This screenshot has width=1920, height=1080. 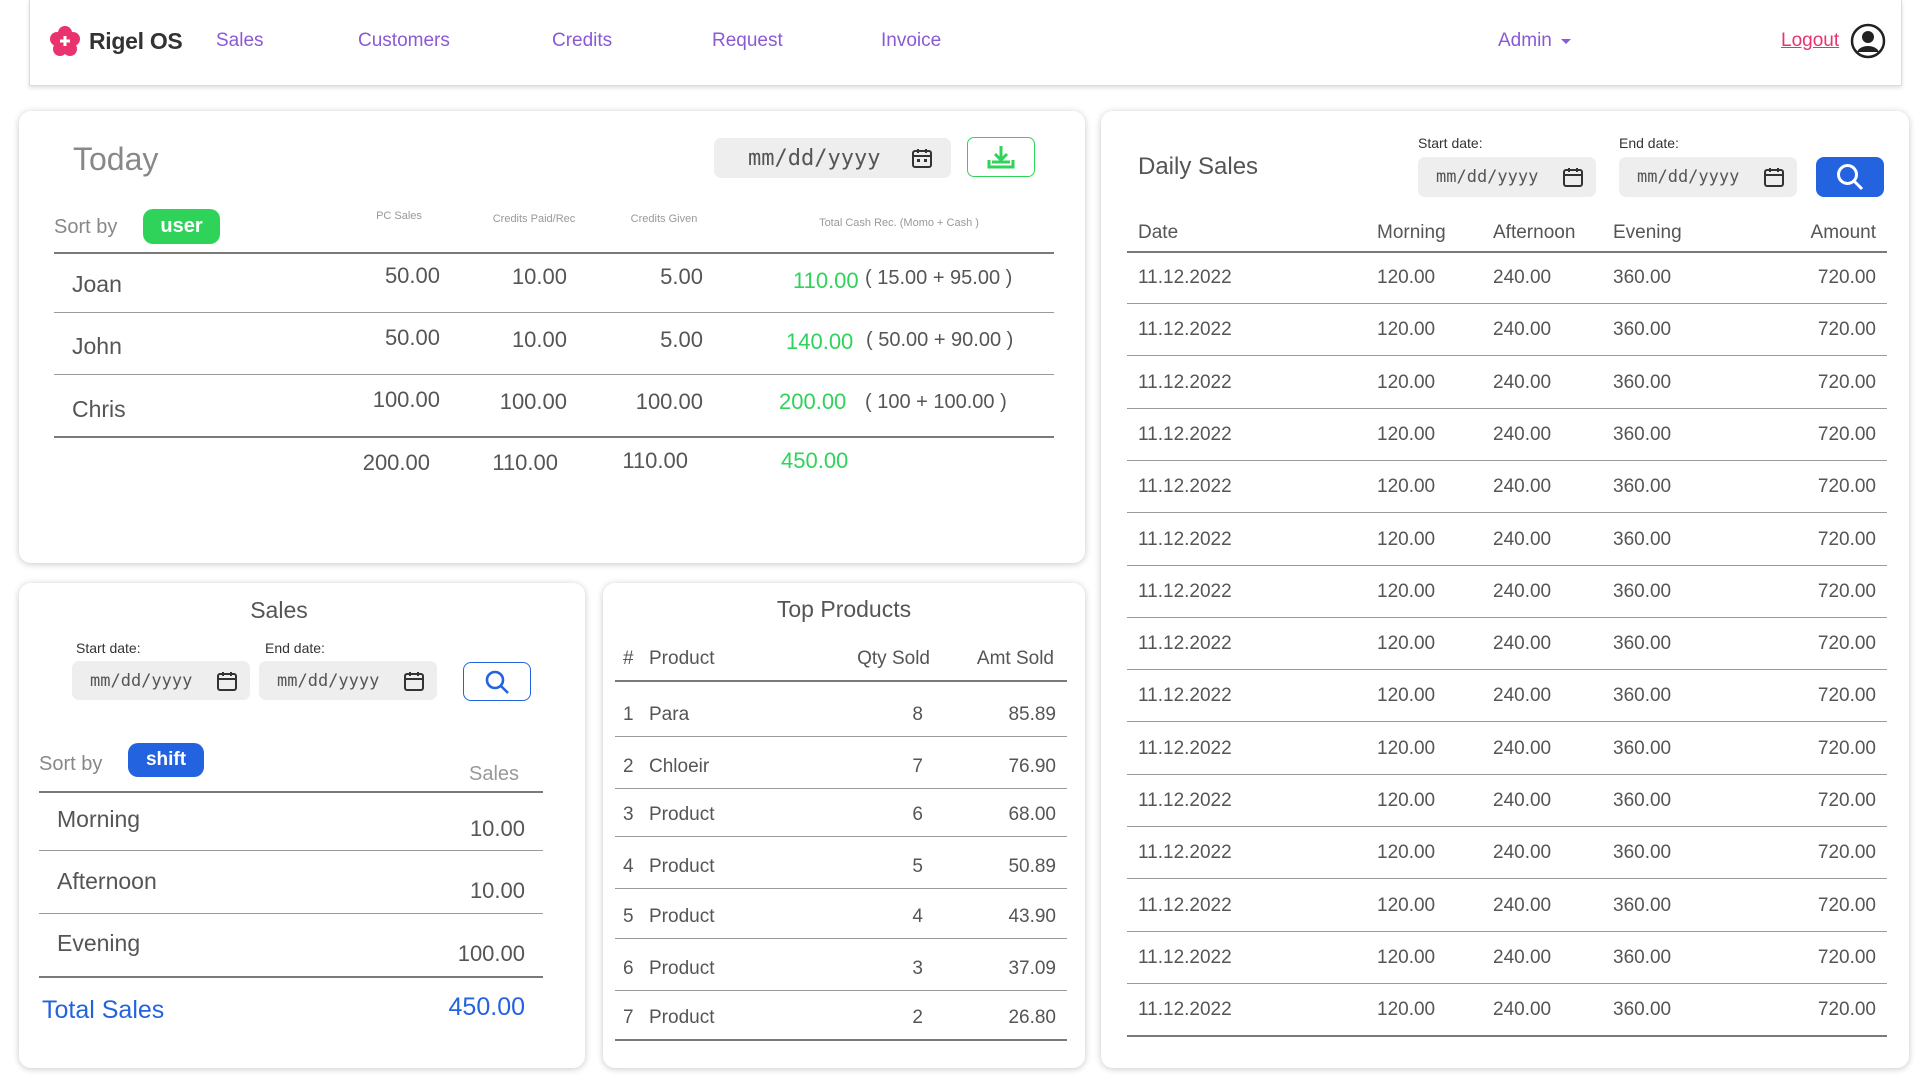 I want to click on shift-name: Afternoon, so click(x=107, y=881).